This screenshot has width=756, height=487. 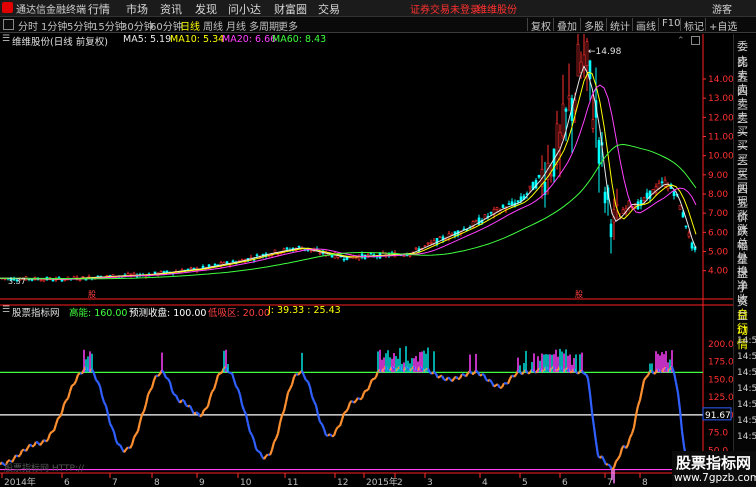 I want to click on tick-time: 14:56, so click(x=746, y=437).